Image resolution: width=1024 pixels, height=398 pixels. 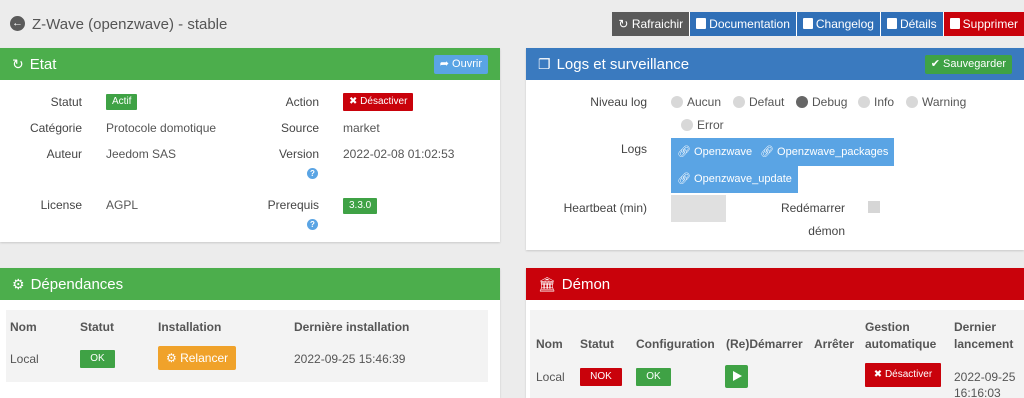 I want to click on documentation-button: Documentation, so click(x=742, y=24).